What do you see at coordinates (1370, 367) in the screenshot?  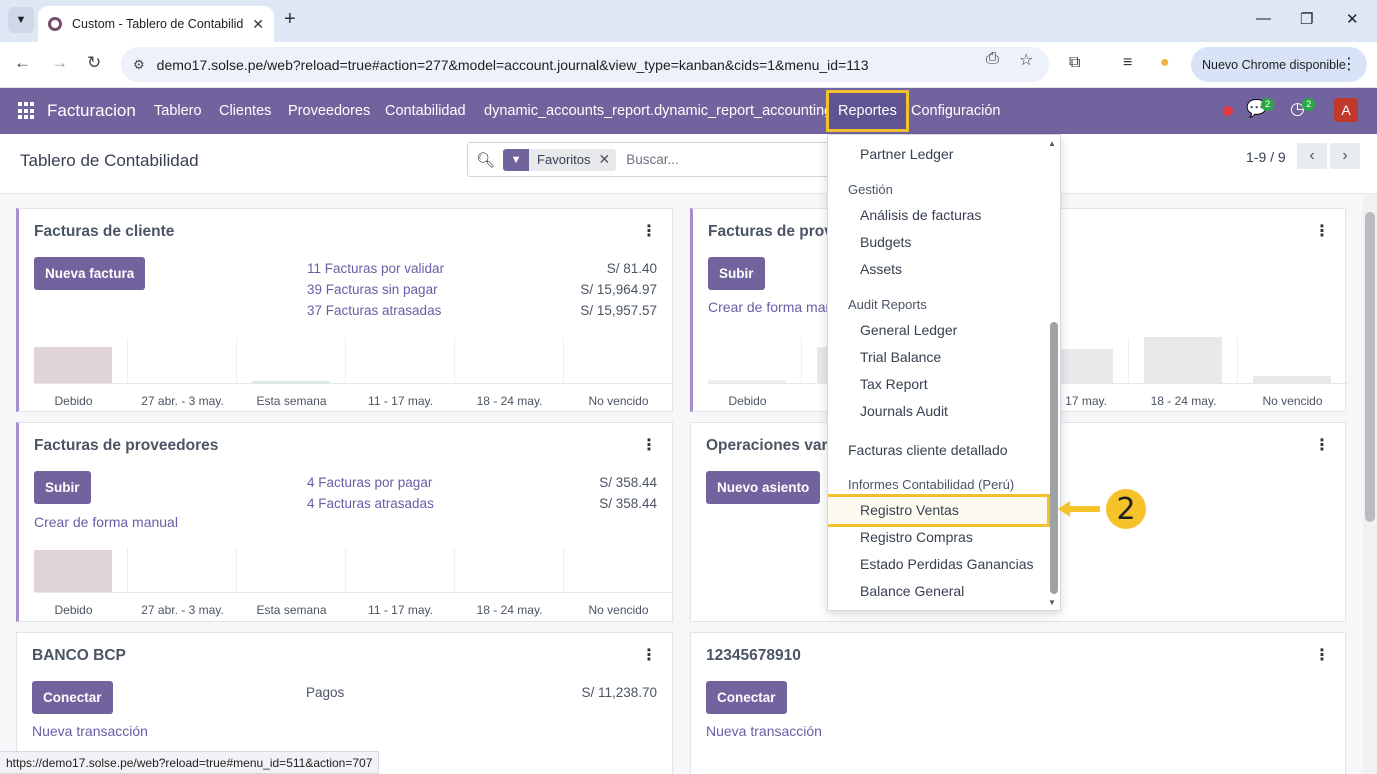 I see `page-scrollbar-thumb` at bounding box center [1370, 367].